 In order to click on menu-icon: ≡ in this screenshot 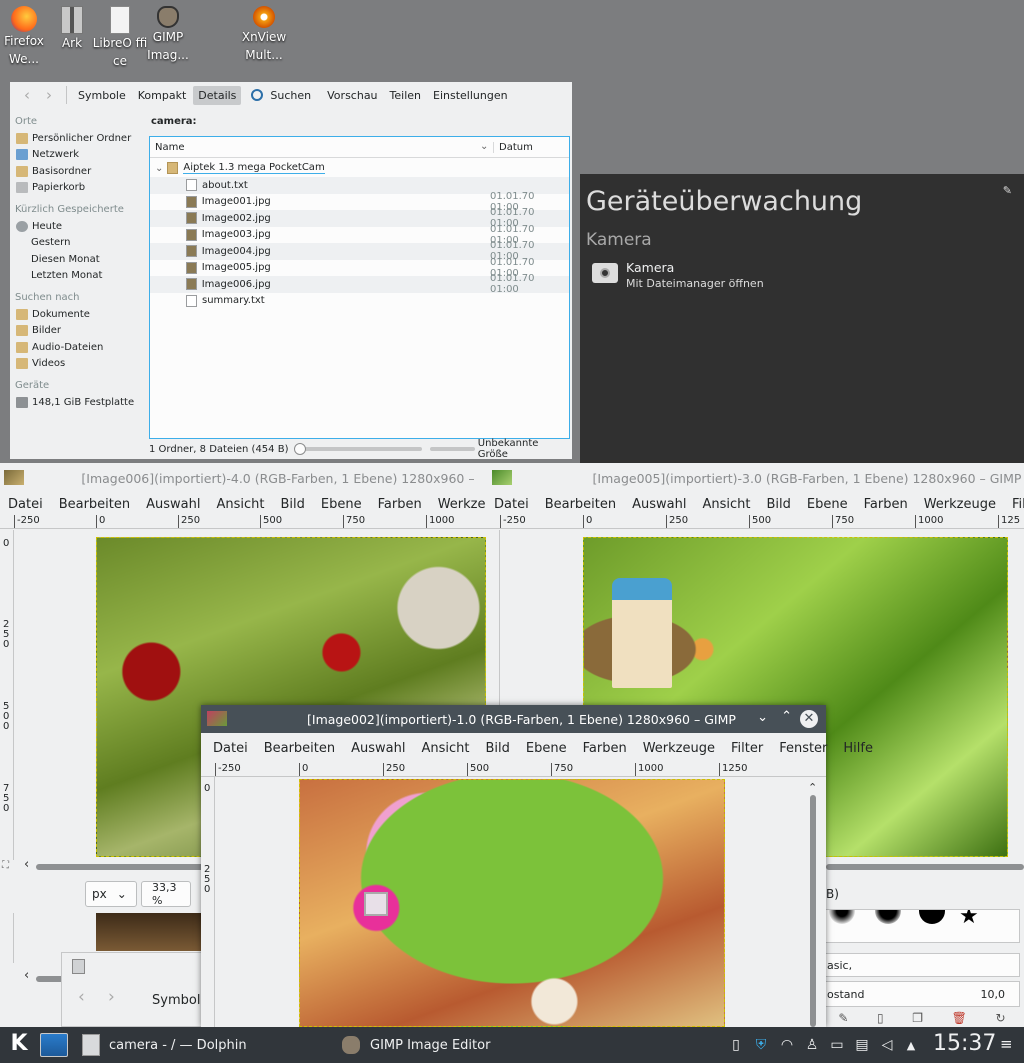, I will do `click(1006, 1044)`.